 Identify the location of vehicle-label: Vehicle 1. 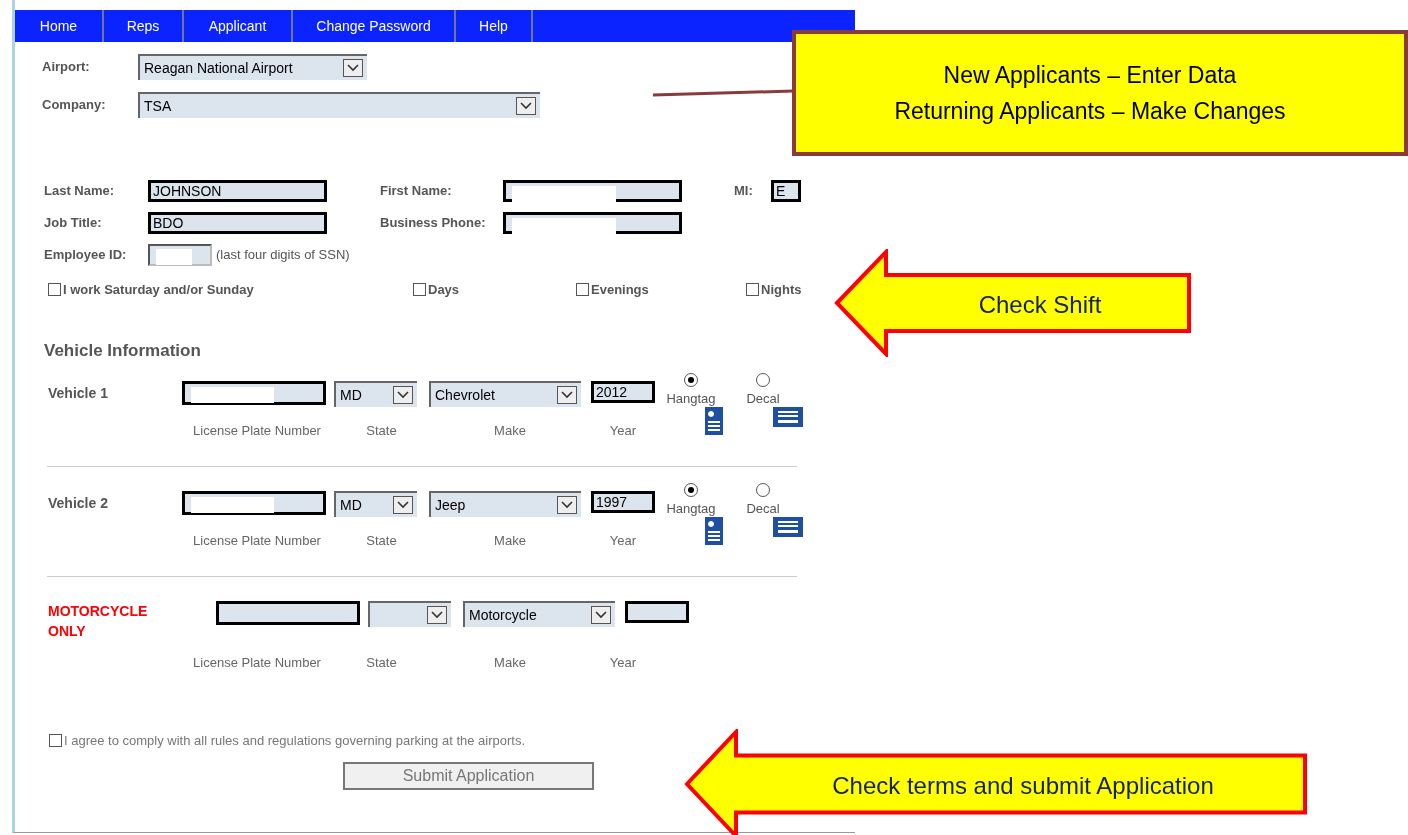
(78, 393).